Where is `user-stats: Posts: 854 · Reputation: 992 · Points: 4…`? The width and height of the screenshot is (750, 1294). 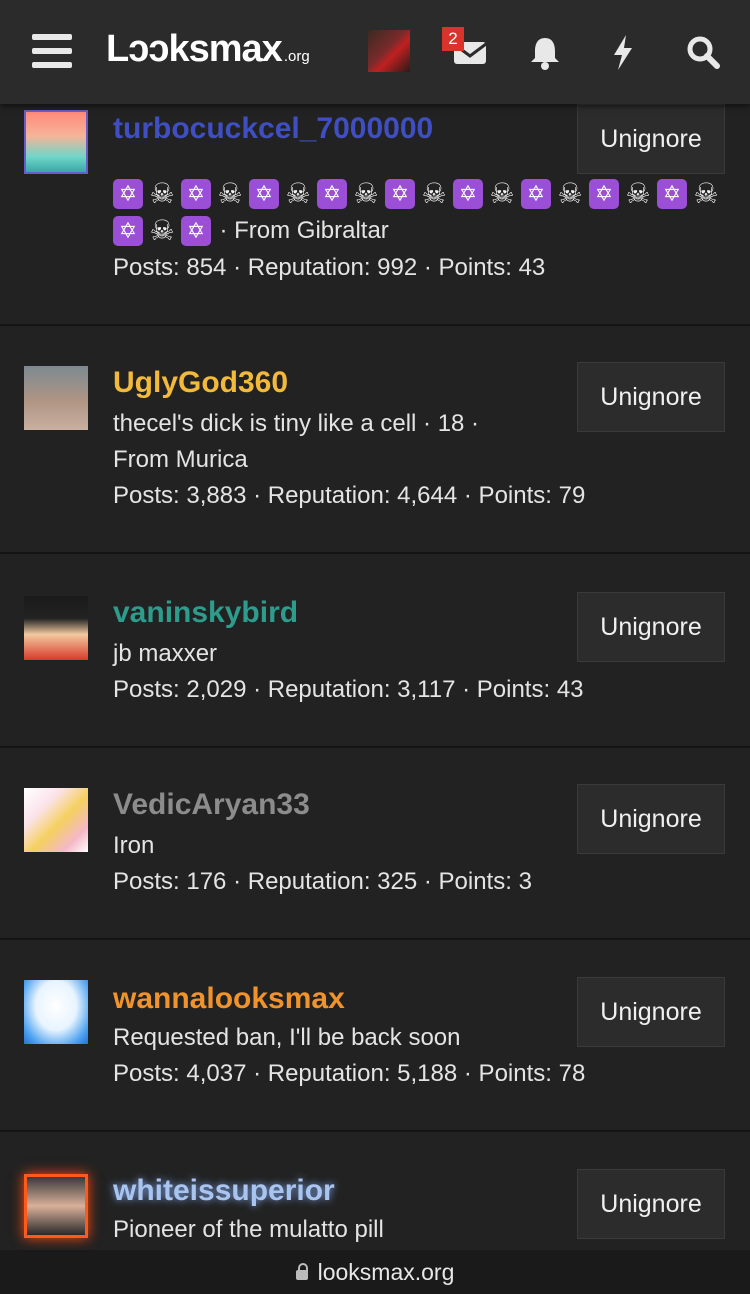
user-stats: Posts: 854 · Reputation: 992 · Points: 4… is located at coordinates (329, 267).